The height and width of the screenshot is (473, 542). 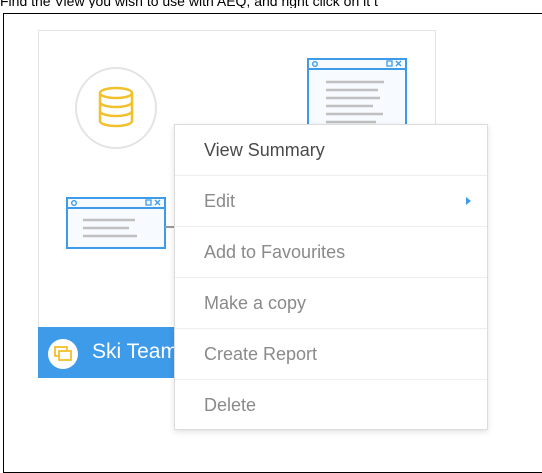 What do you see at coordinates (264, 150) in the screenshot?
I see `menu-item-label: View Summary` at bounding box center [264, 150].